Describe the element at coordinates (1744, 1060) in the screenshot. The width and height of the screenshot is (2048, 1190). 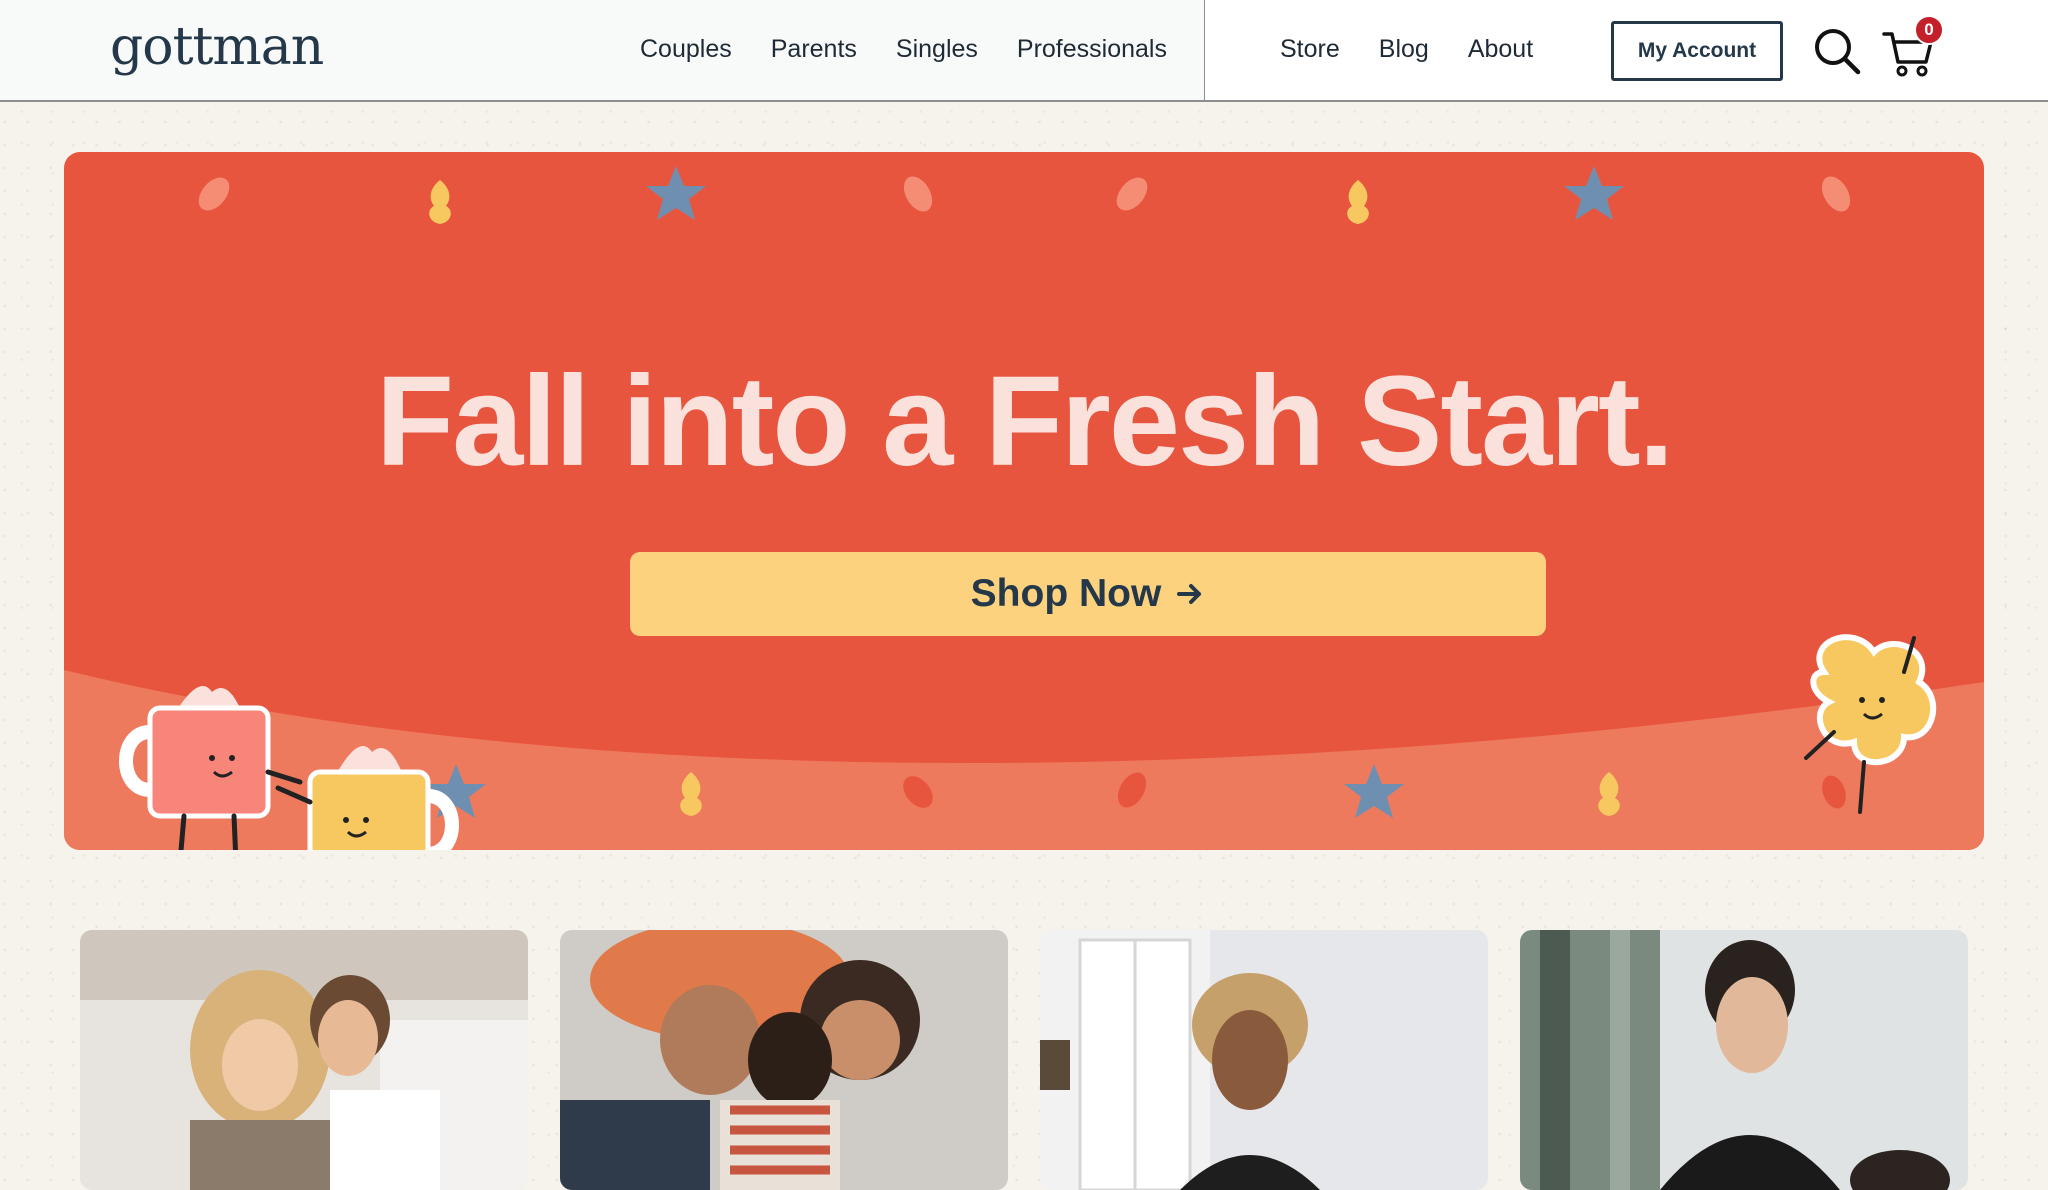
I see `card-professionals-image` at that location.